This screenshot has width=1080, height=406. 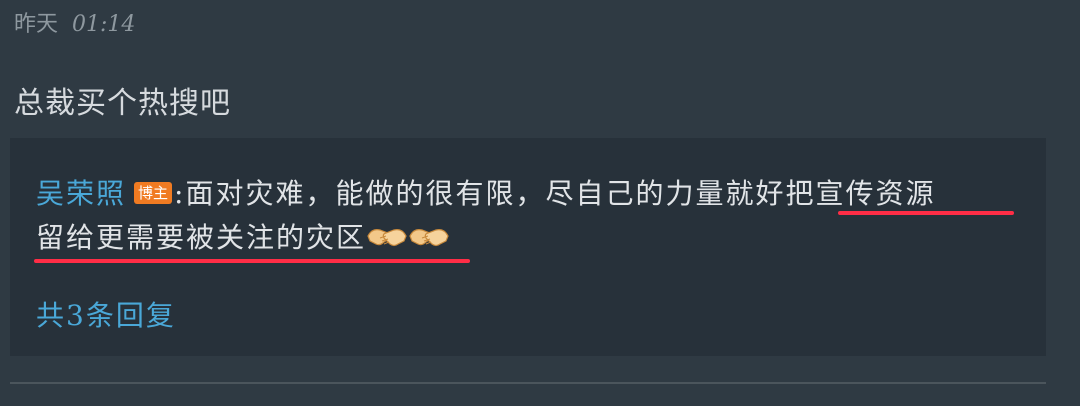 I want to click on comment-text: 总裁买个热搜吧, so click(x=122, y=103).